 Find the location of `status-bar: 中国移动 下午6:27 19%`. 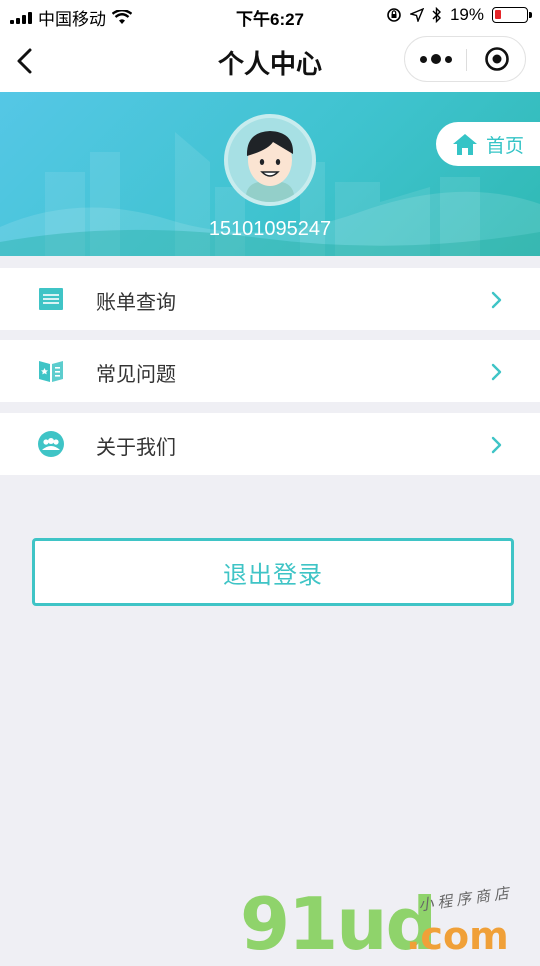

status-bar: 中国移动 下午6:27 19% is located at coordinates (270, 15).